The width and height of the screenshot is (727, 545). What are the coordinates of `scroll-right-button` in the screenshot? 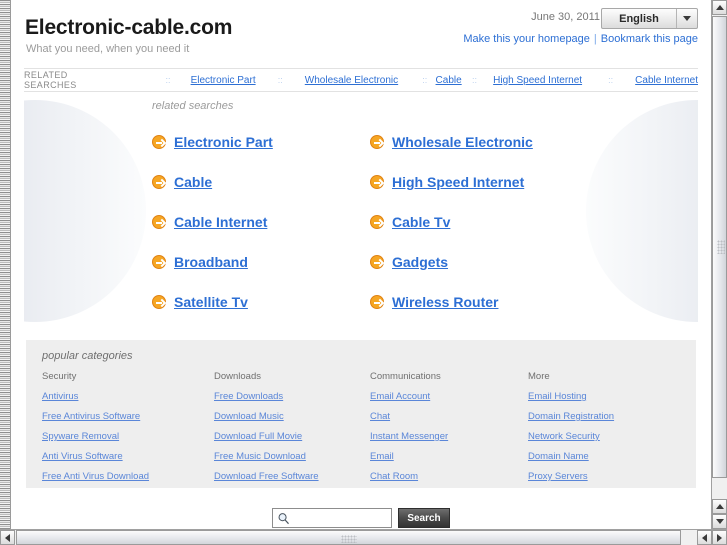 It's located at (719, 537).